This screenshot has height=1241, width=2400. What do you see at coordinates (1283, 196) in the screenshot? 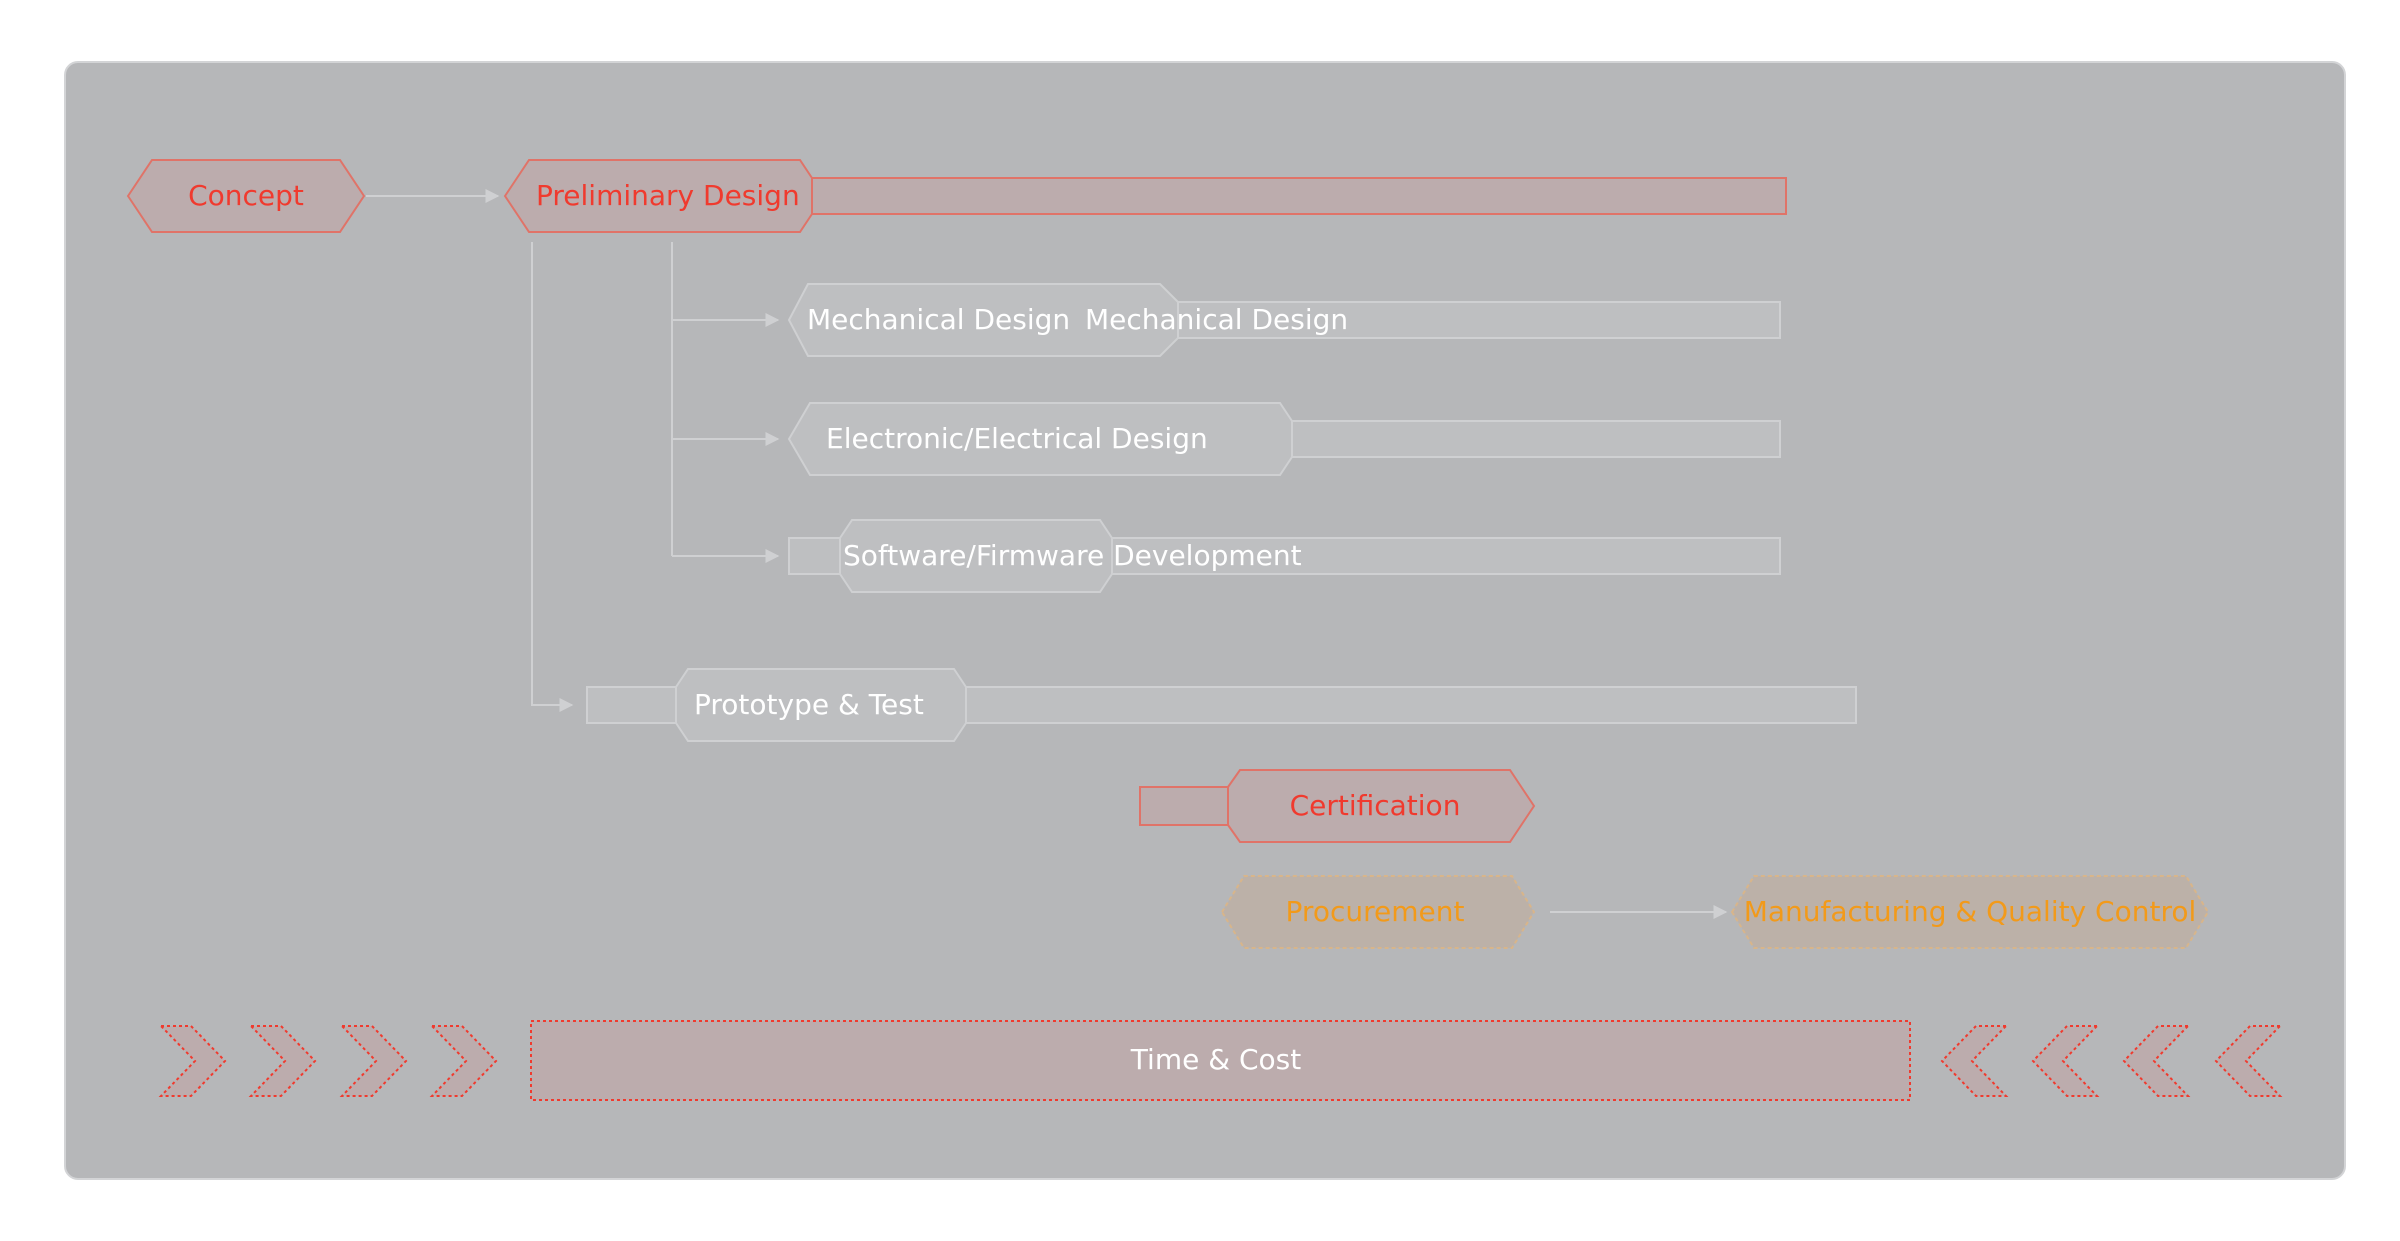
I see `preliminary-design-bar` at bounding box center [1283, 196].